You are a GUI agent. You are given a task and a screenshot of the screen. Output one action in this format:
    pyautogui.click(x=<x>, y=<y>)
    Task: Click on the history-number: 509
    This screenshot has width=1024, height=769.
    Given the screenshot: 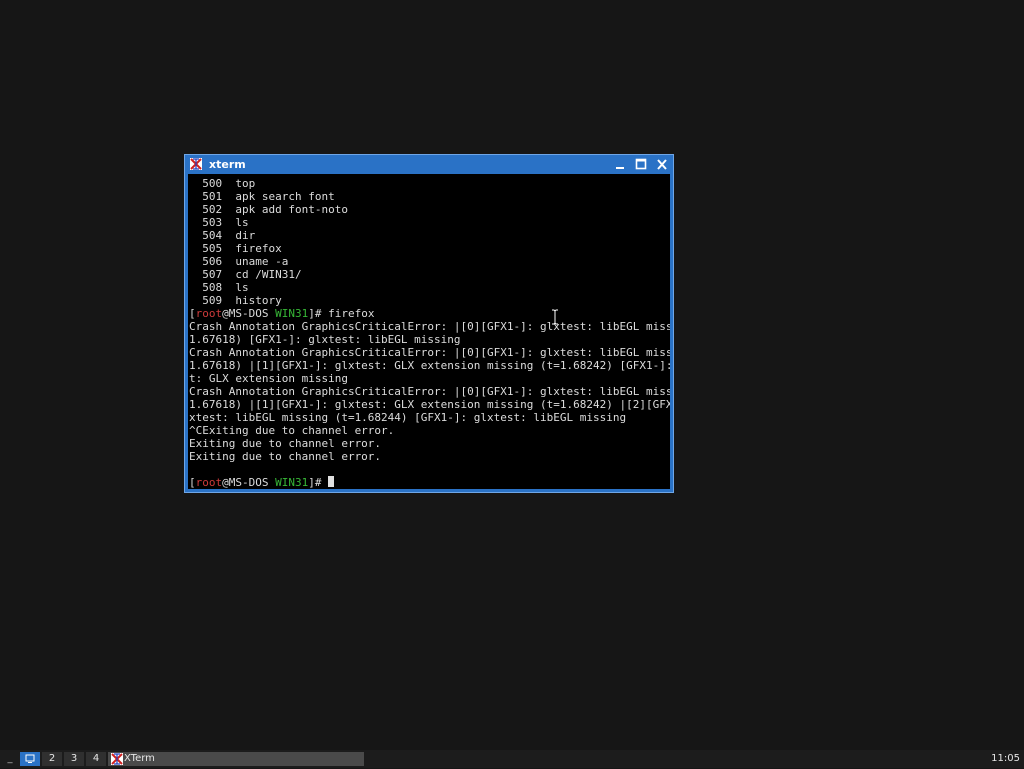 What is the action you would take?
    pyautogui.click(x=212, y=300)
    